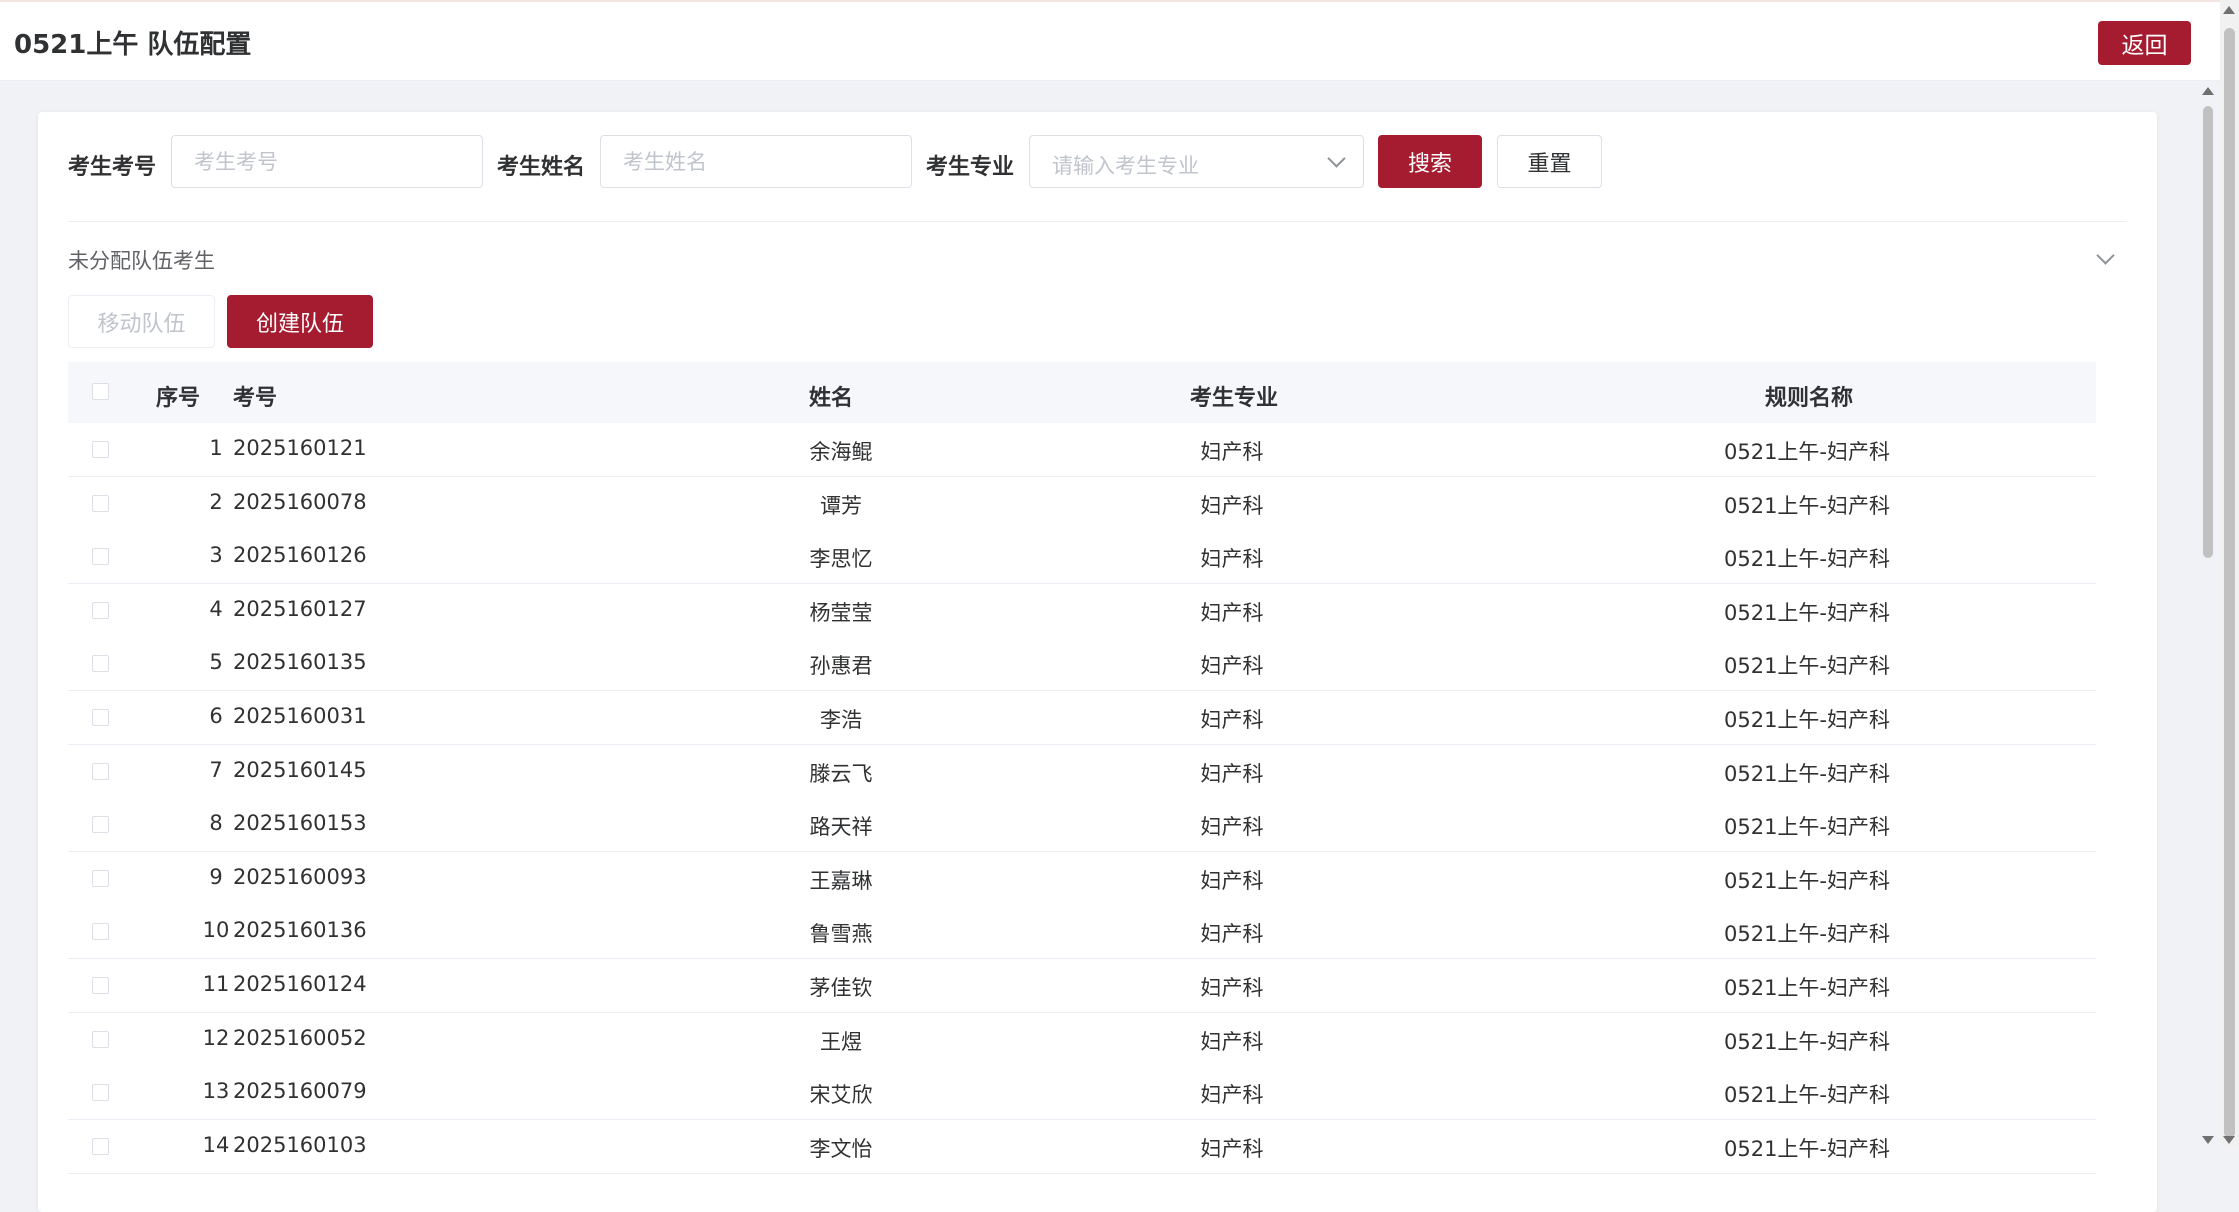  What do you see at coordinates (831, 398) in the screenshot?
I see `column-header-name: 姓名` at bounding box center [831, 398].